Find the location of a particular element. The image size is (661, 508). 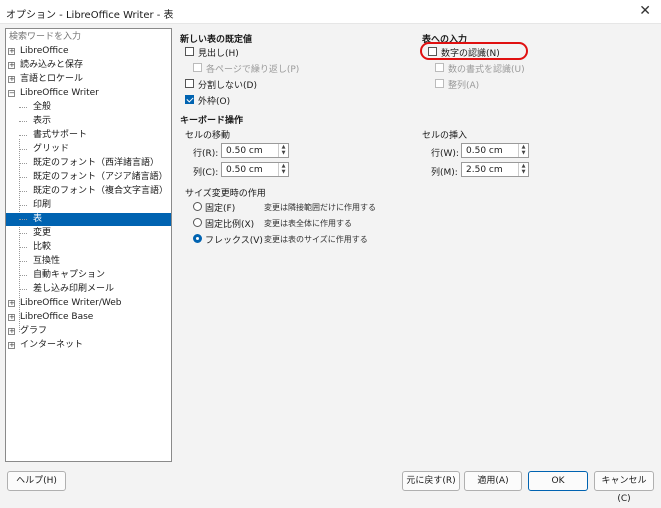

fixed-proportional-radio is located at coordinates (197, 222).